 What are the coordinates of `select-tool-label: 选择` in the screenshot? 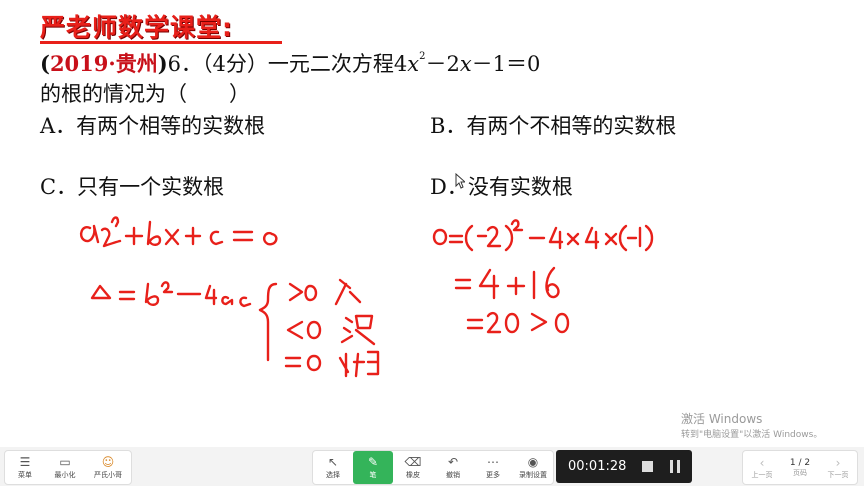 It's located at (333, 475).